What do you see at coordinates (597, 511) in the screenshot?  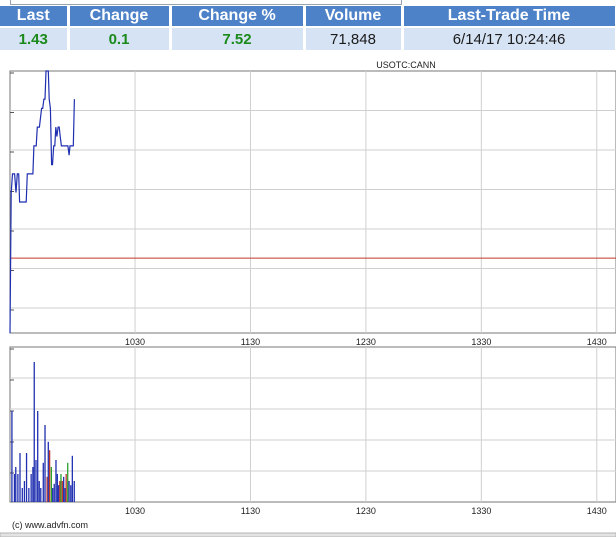 I see `volume-x-tick-label: 1430` at bounding box center [597, 511].